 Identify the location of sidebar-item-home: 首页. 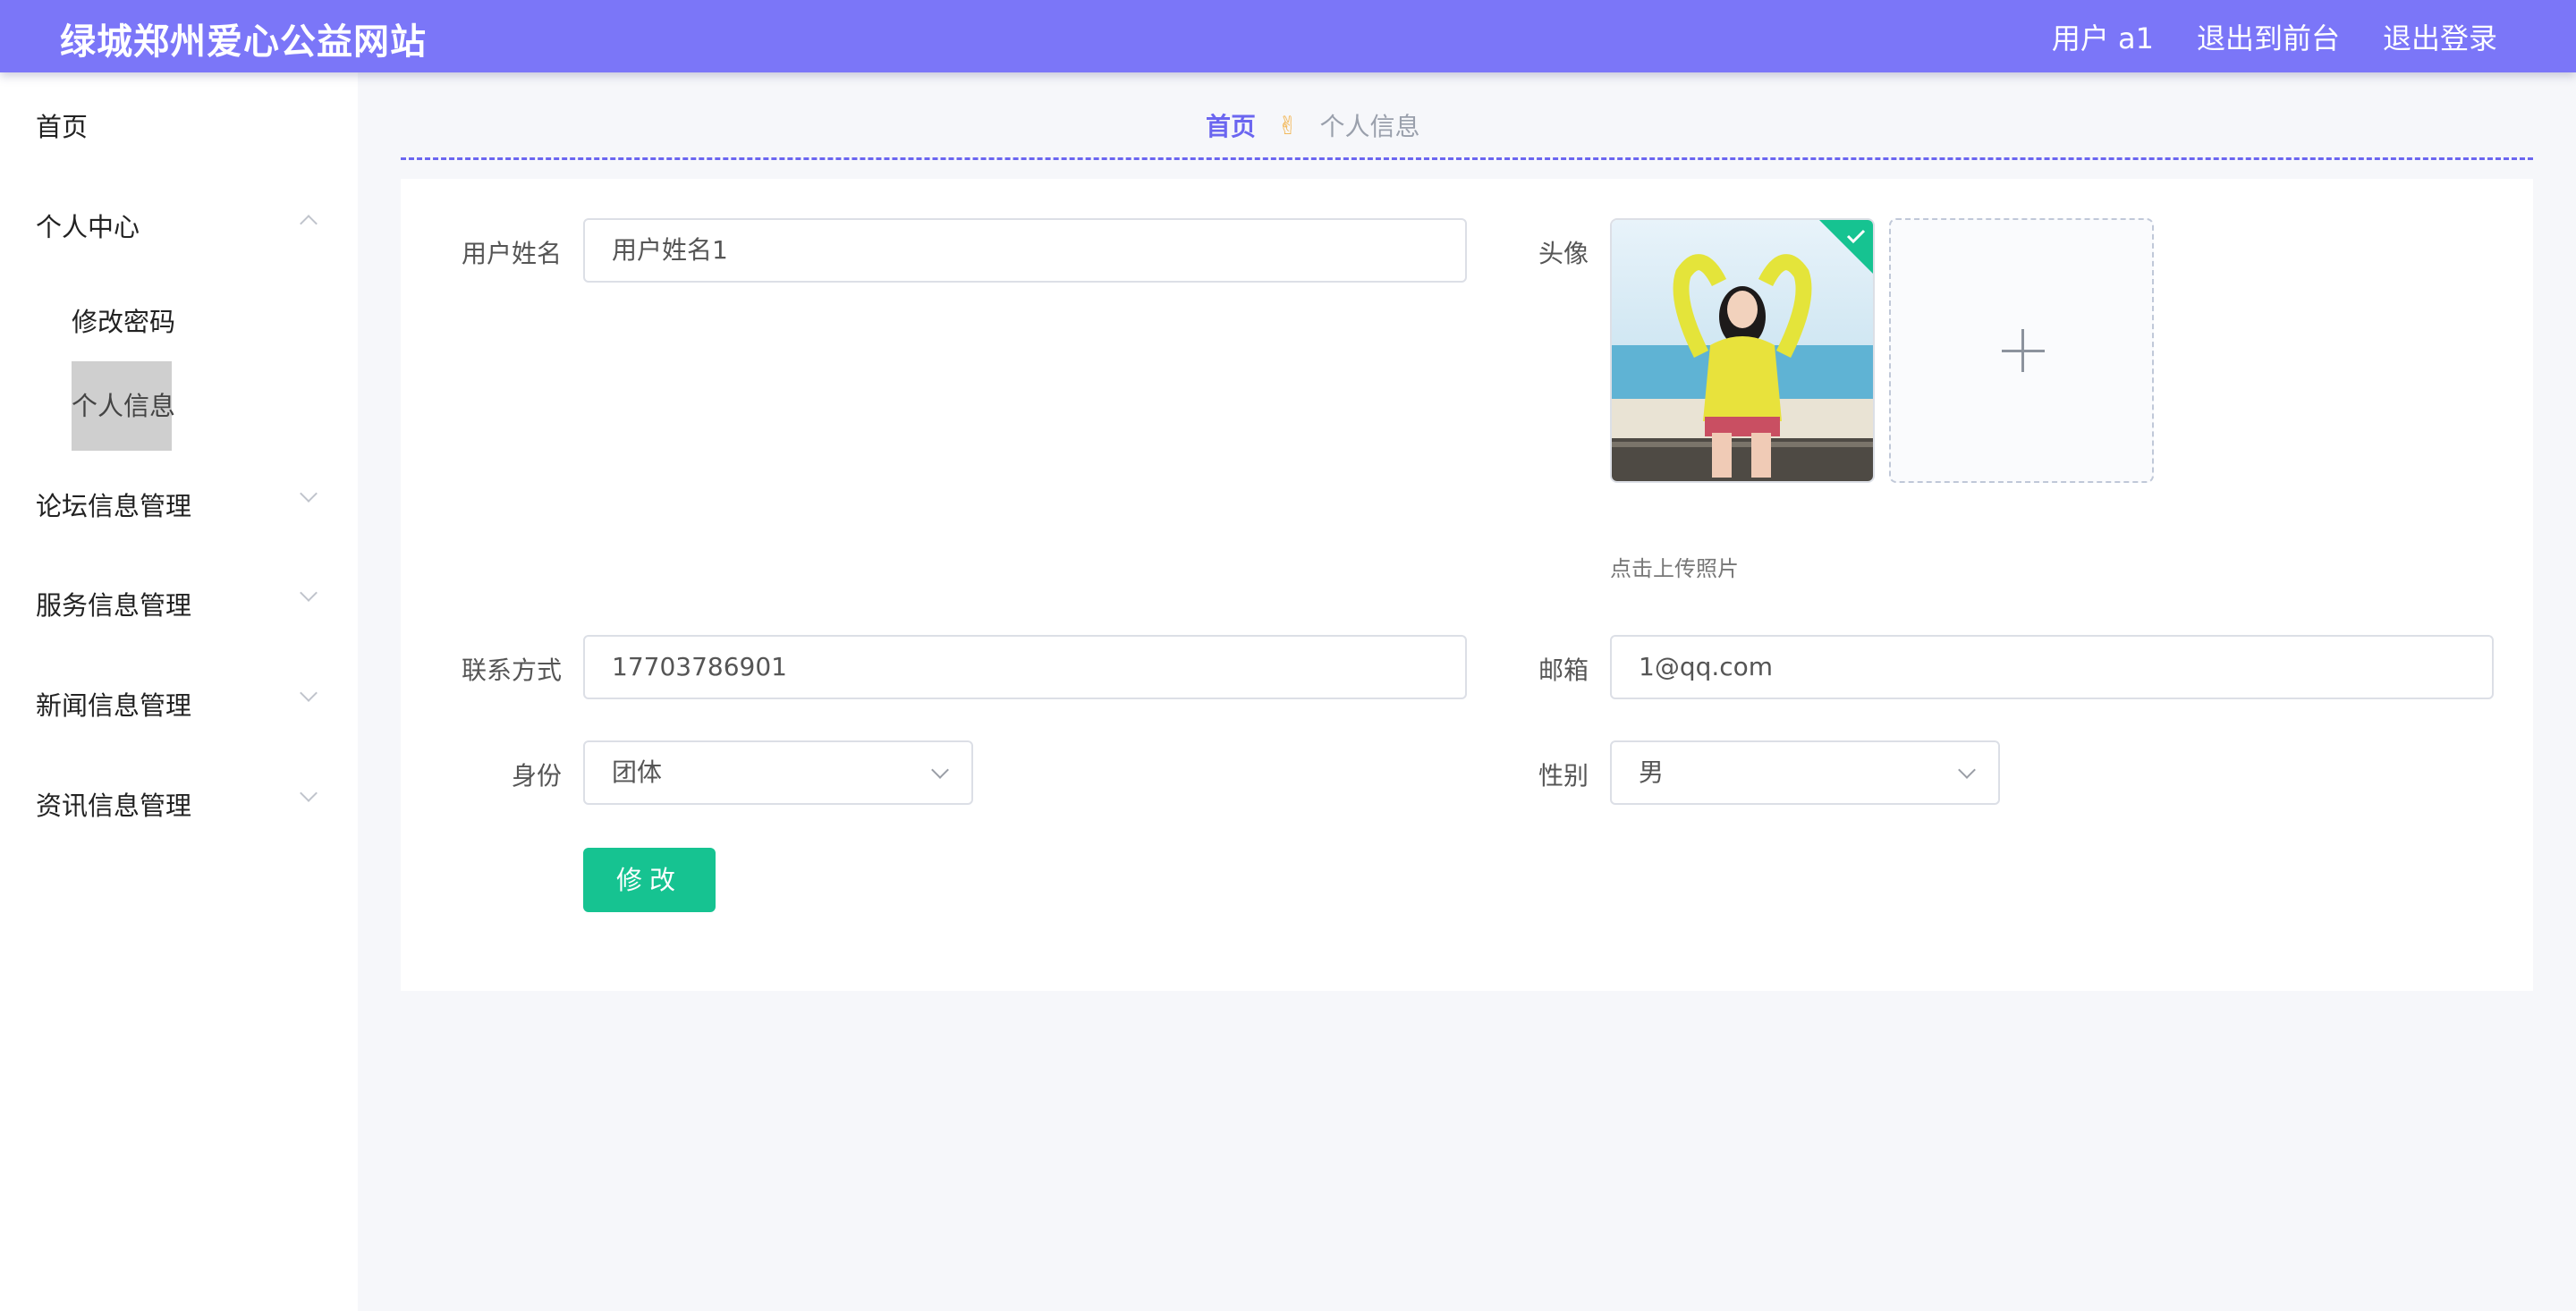
(62, 125).